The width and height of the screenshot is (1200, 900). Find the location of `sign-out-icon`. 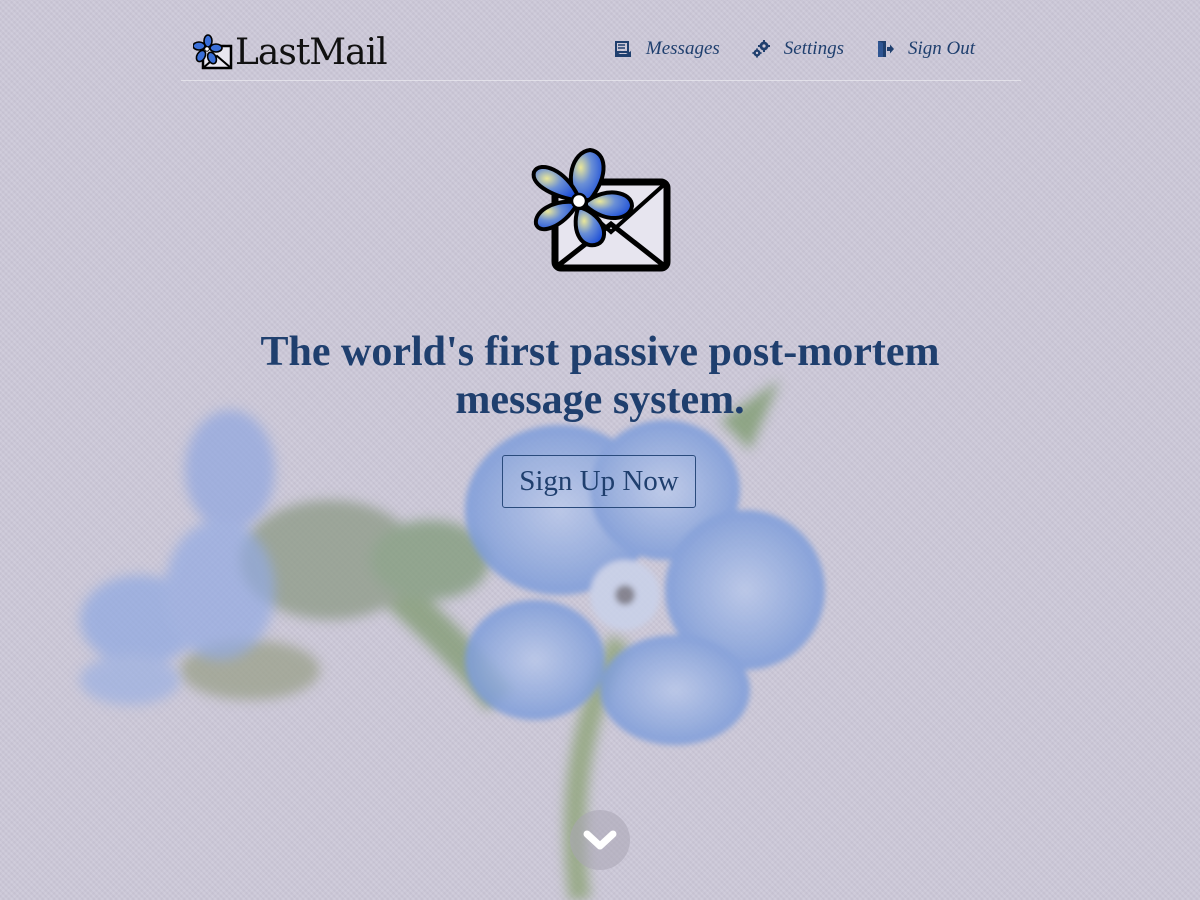

sign-out-icon is located at coordinates (885, 49).